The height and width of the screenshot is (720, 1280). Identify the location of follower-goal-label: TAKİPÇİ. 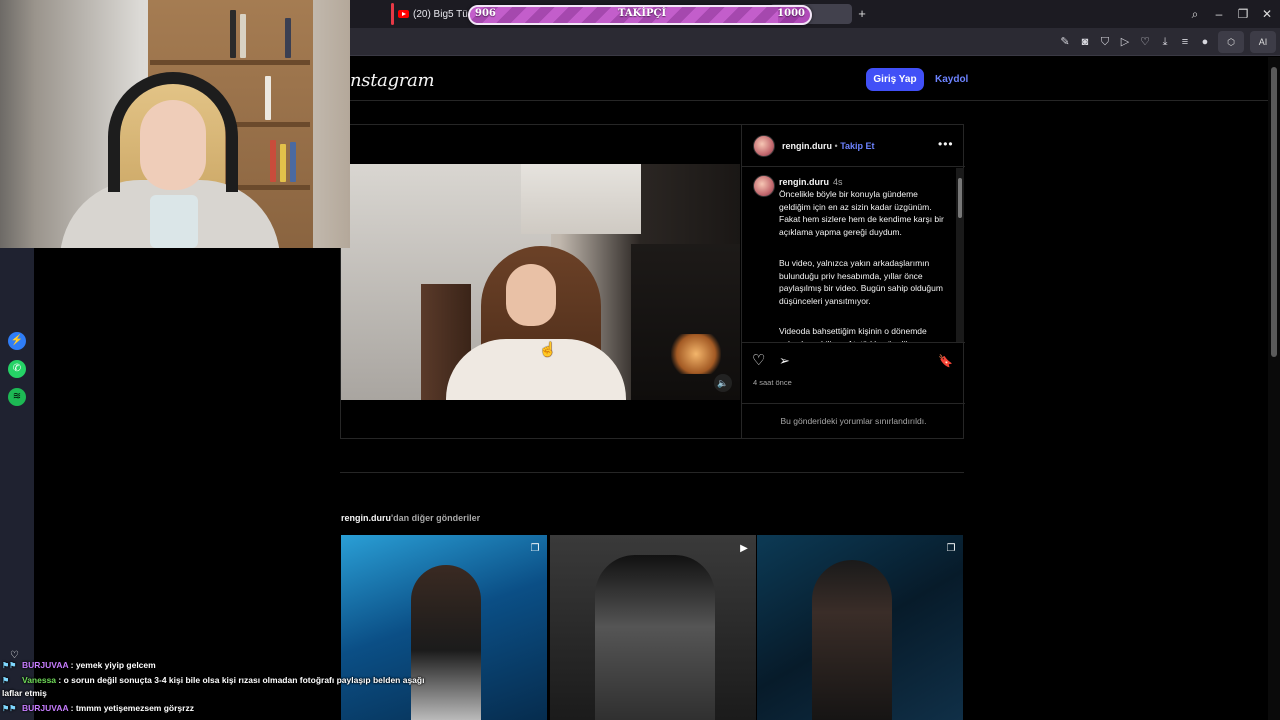
(642, 13).